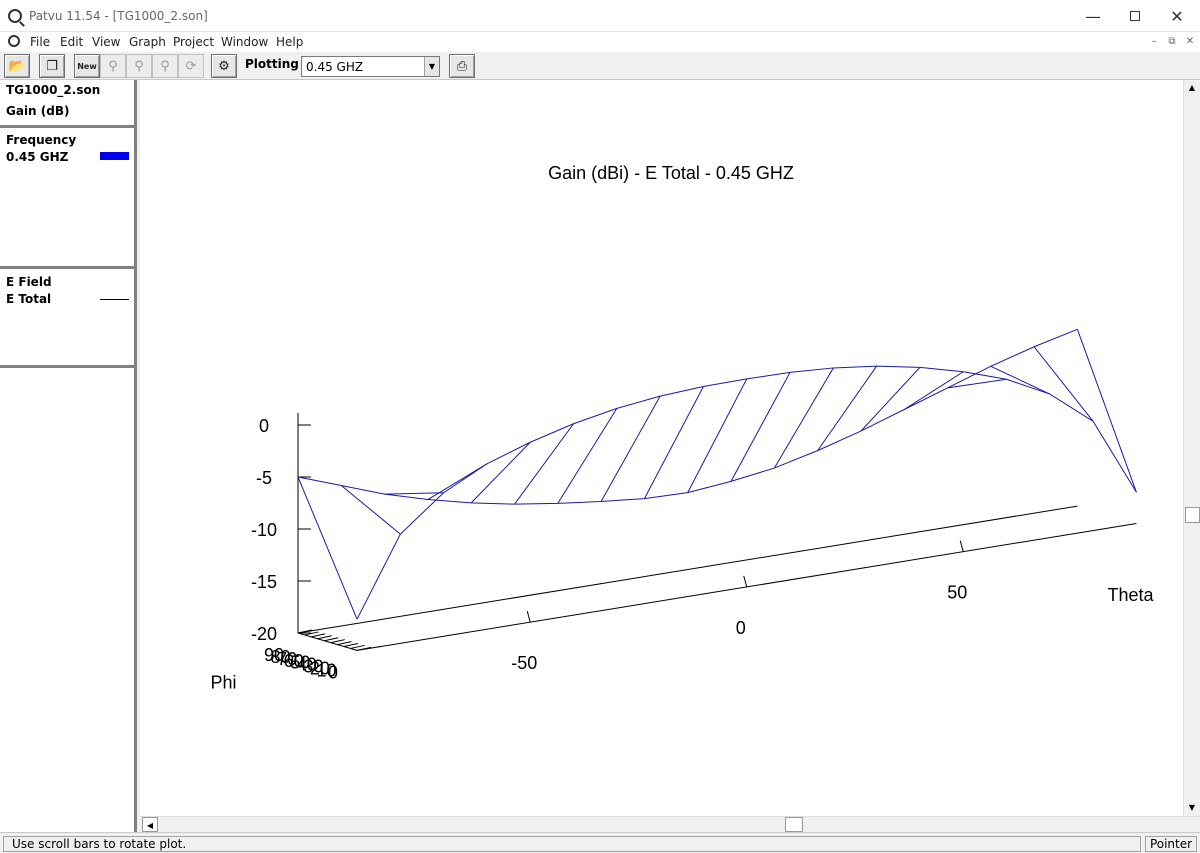 The height and width of the screenshot is (853, 1200). I want to click on minimize-button: —, so click(1093, 16).